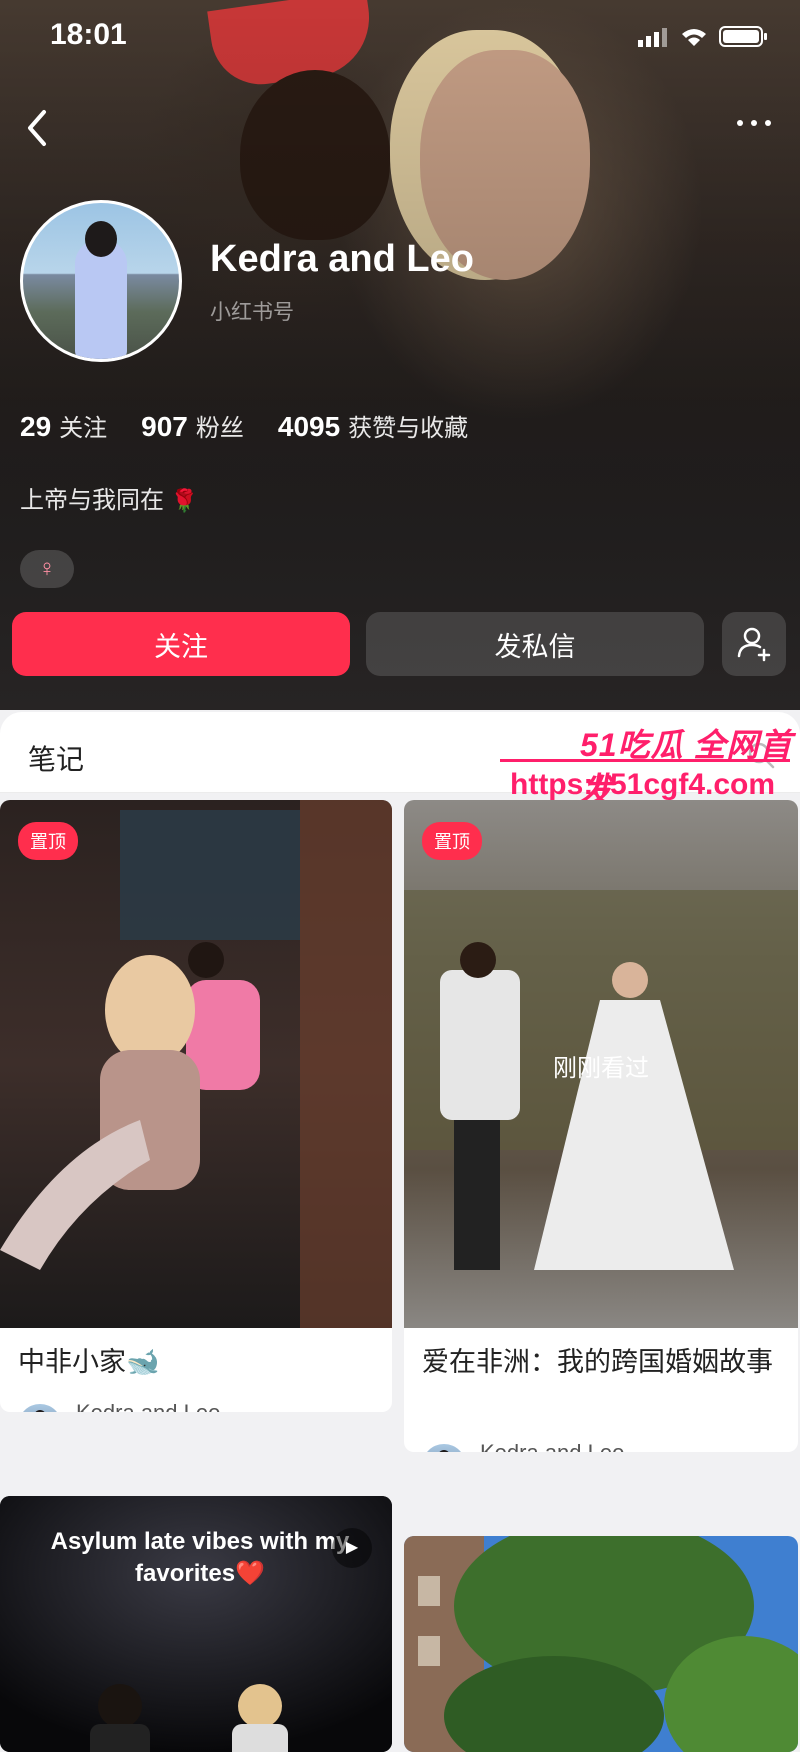  I want to click on stat-followers: 907 粉丝, so click(192, 425).